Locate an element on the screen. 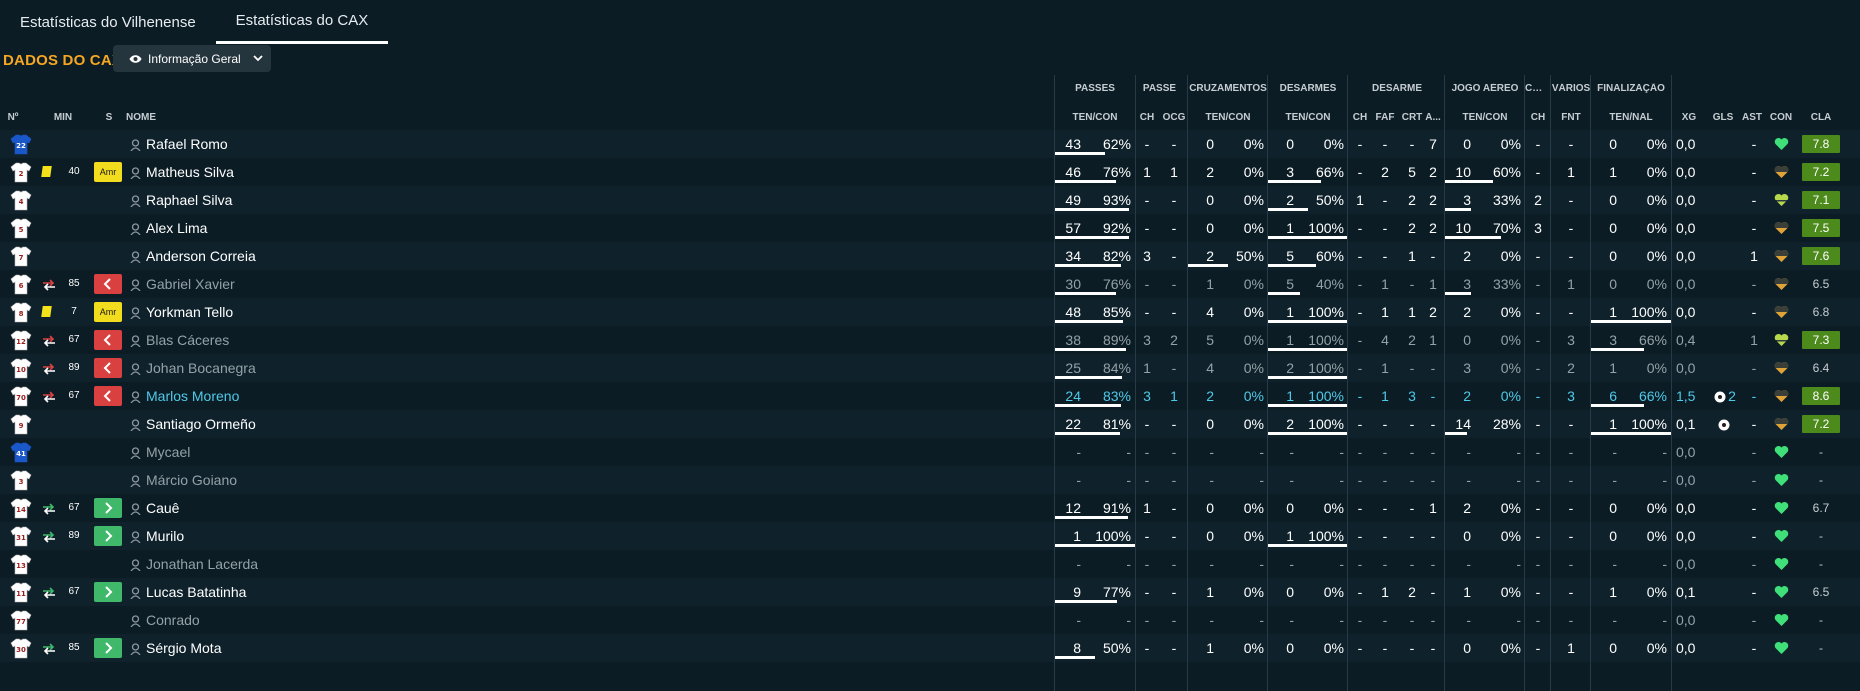 Image resolution: width=1860 pixels, height=691 pixels. minute-value: 89 is located at coordinates (74, 367).